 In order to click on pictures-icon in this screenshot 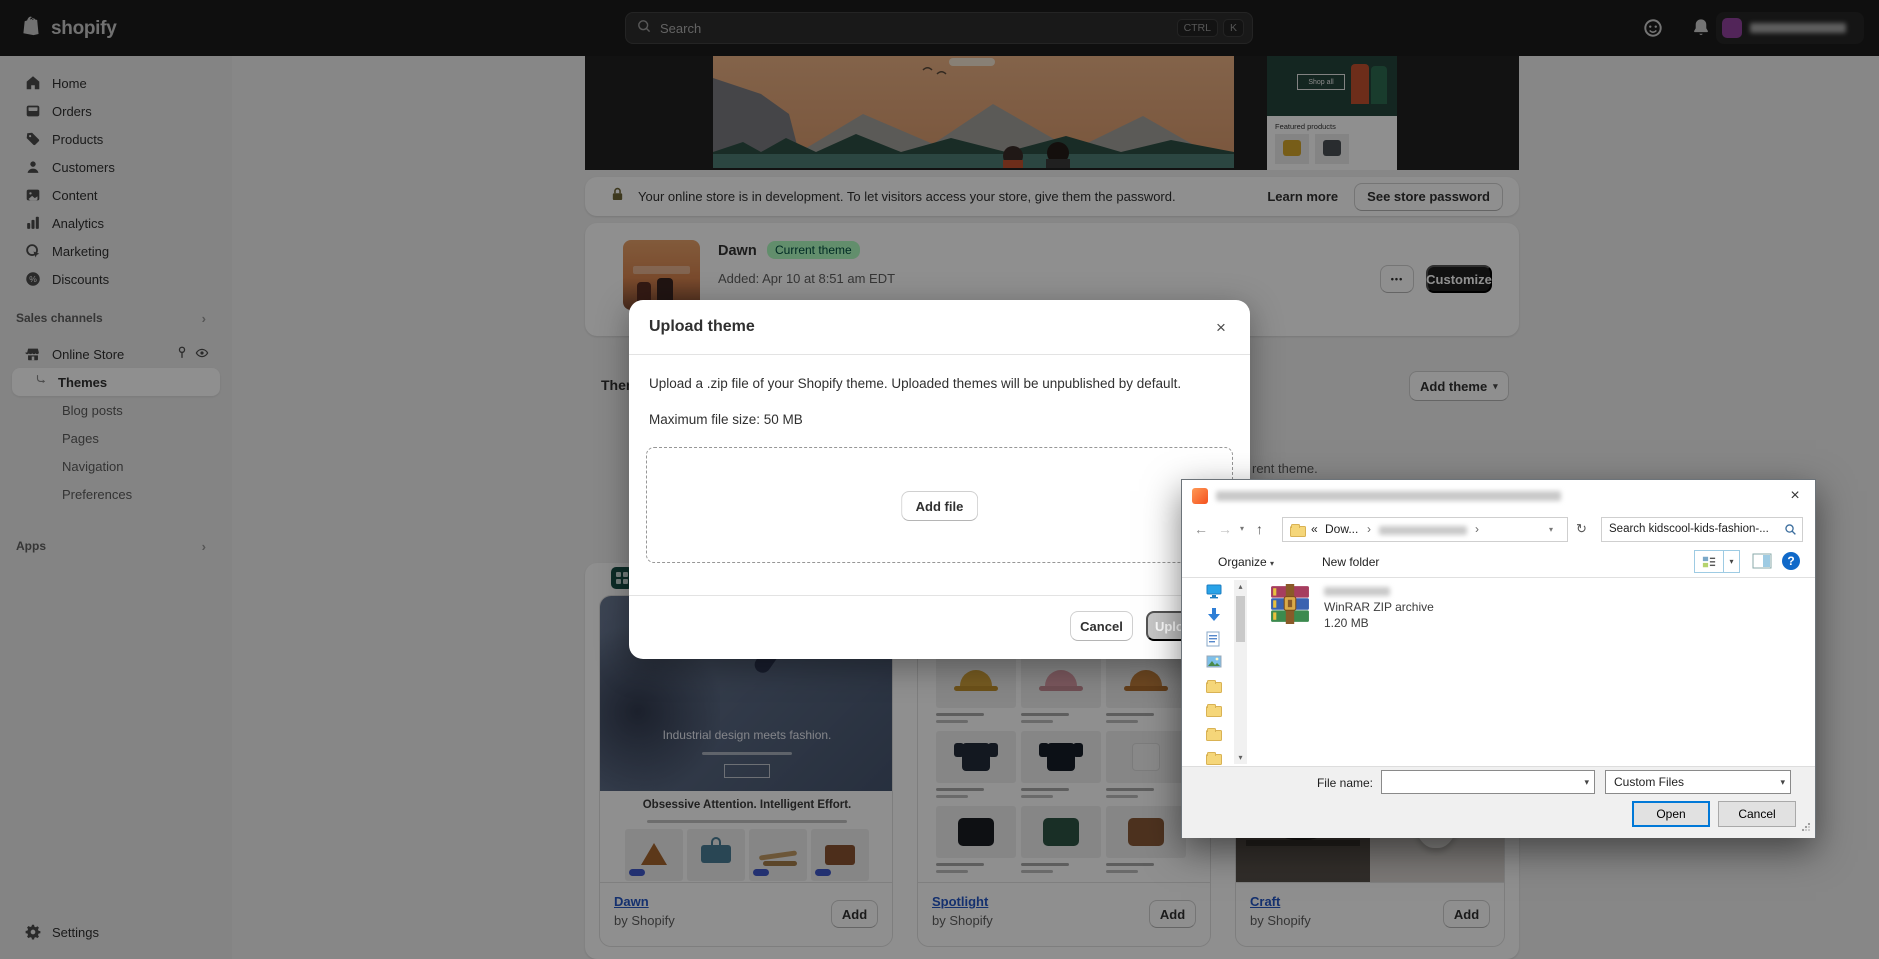, I will do `click(1214, 663)`.